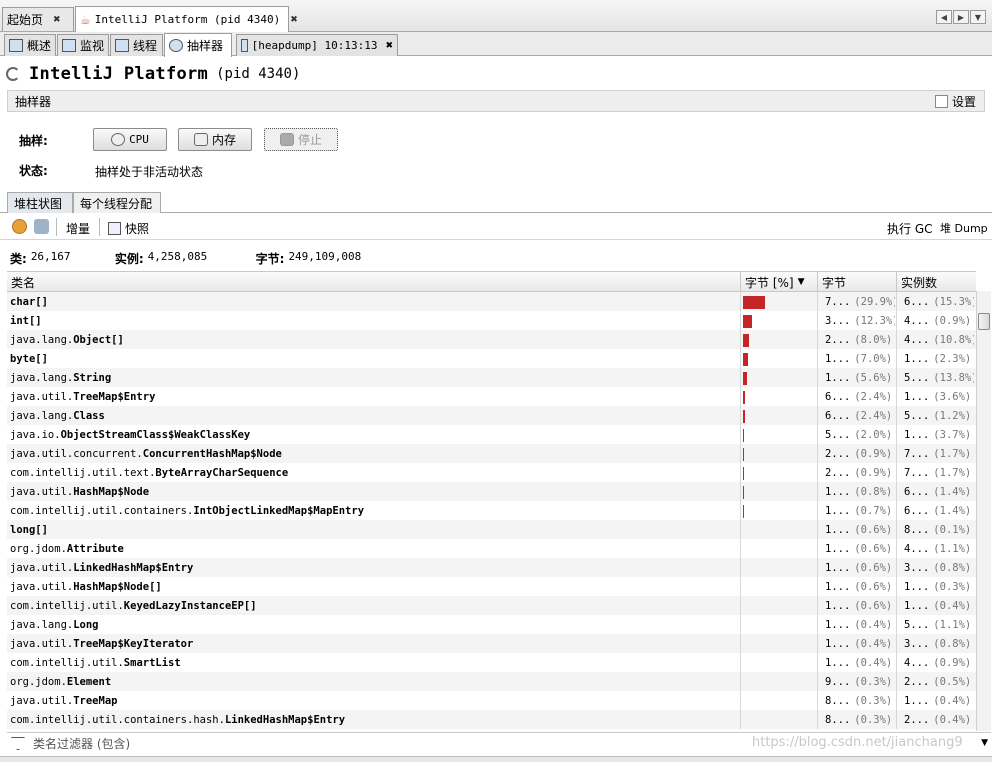 The width and height of the screenshot is (992, 762). I want to click on bytes-percent: (12.3%), so click(874, 320).